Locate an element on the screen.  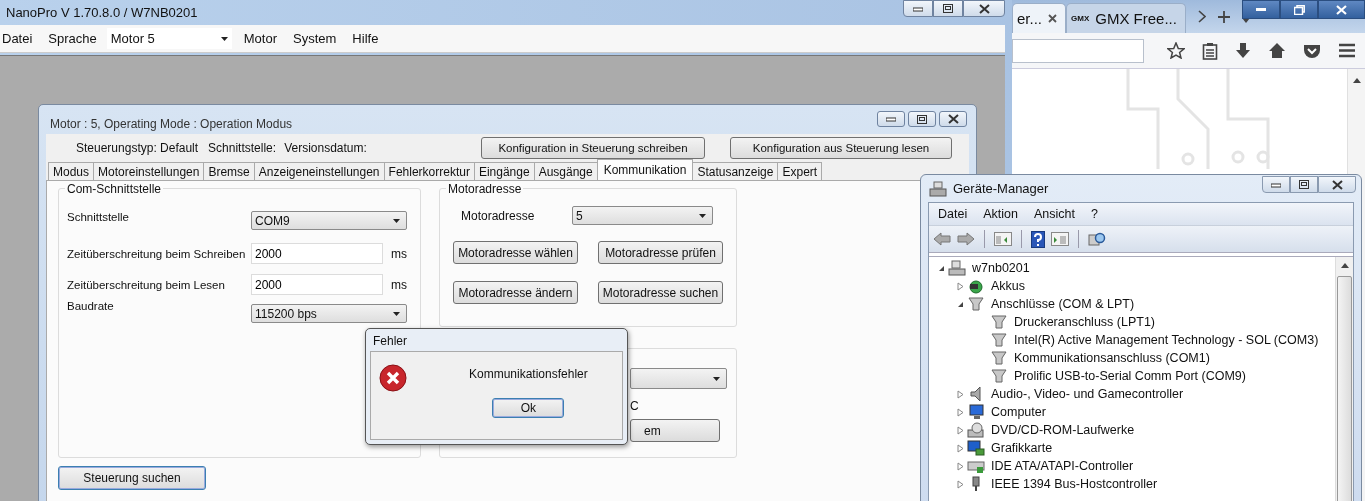
info-label: Steuerungstyp: Default is located at coordinates (137, 147).